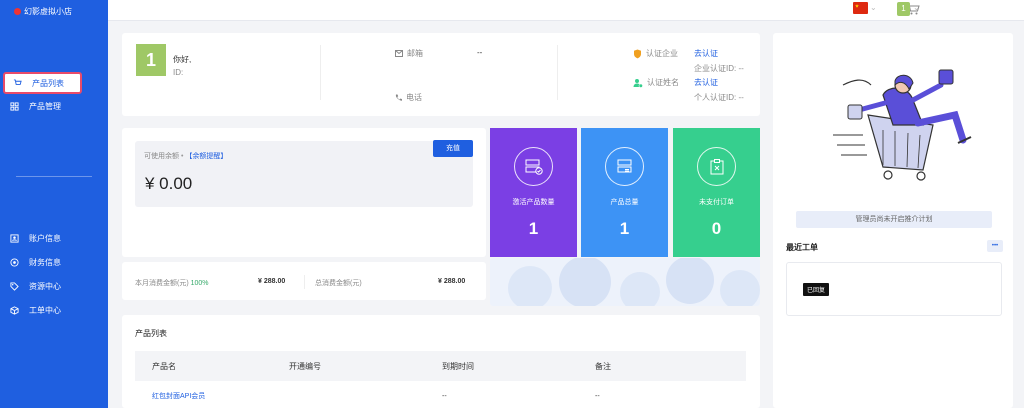  I want to click on product-name-link: 红包封面API会员, so click(212, 394).